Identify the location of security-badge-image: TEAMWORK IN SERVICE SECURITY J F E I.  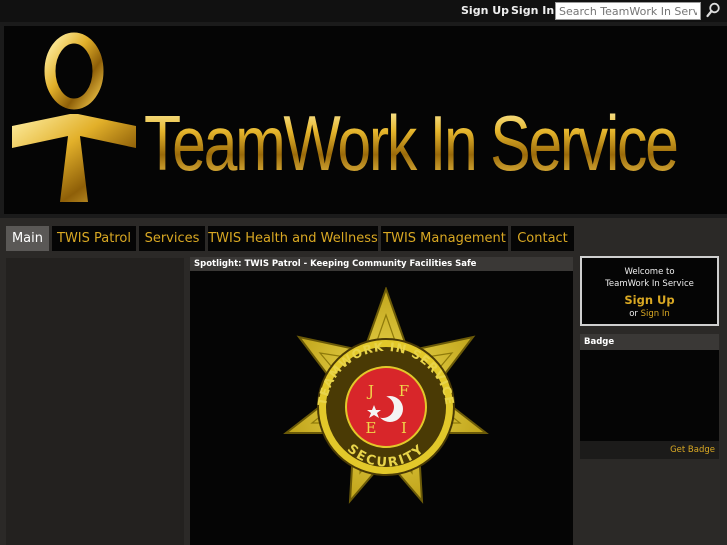
(386, 407).